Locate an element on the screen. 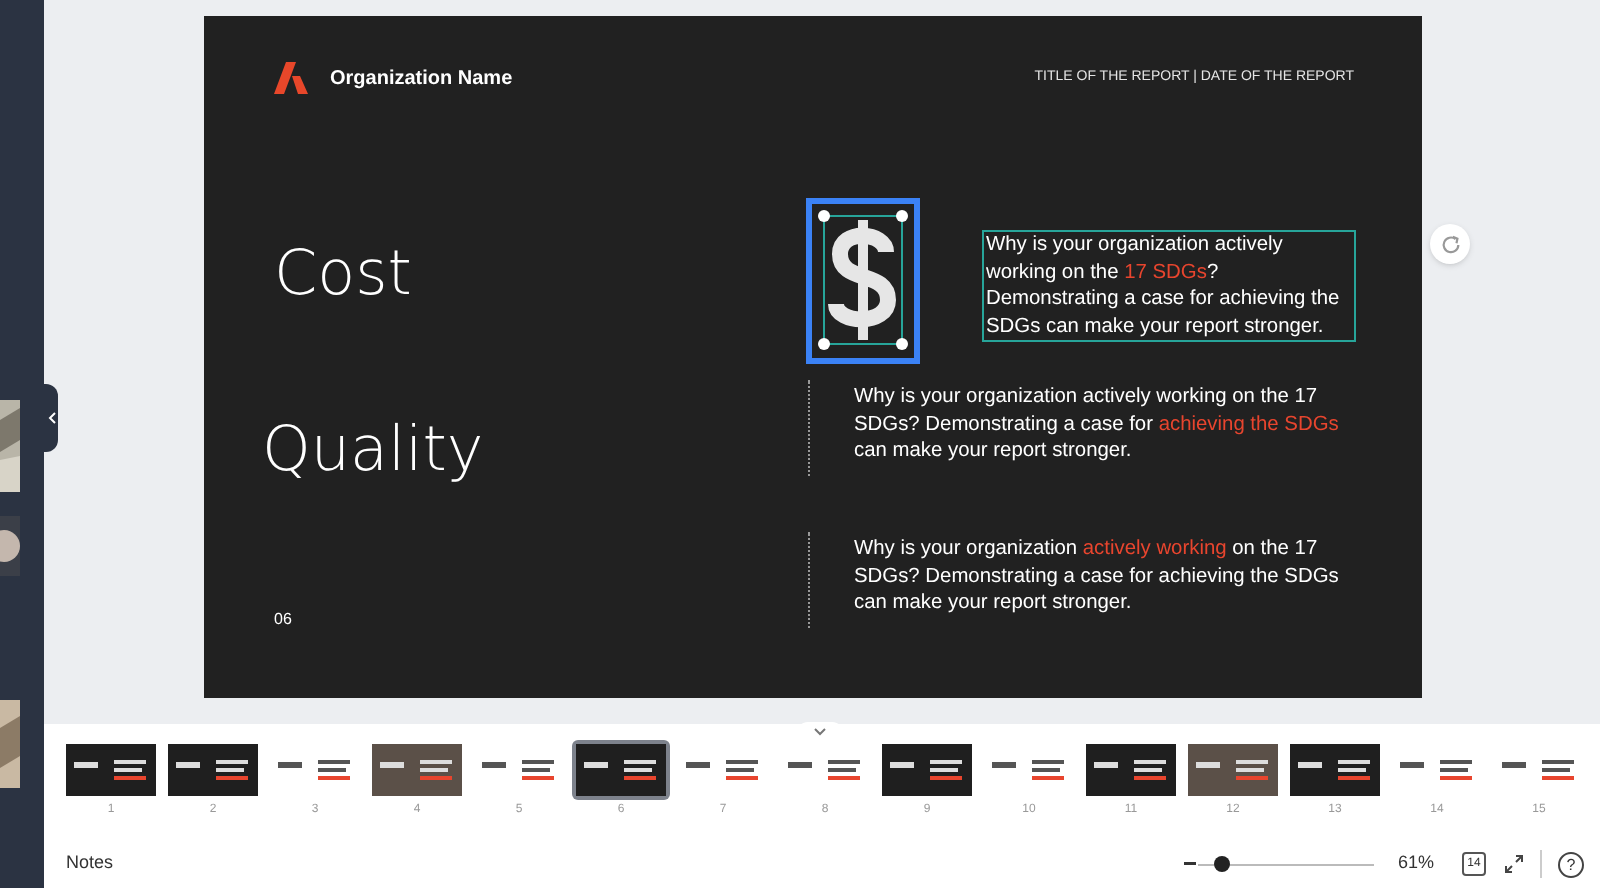 The image size is (1600, 888). dollar-icon is located at coordinates (863, 281).